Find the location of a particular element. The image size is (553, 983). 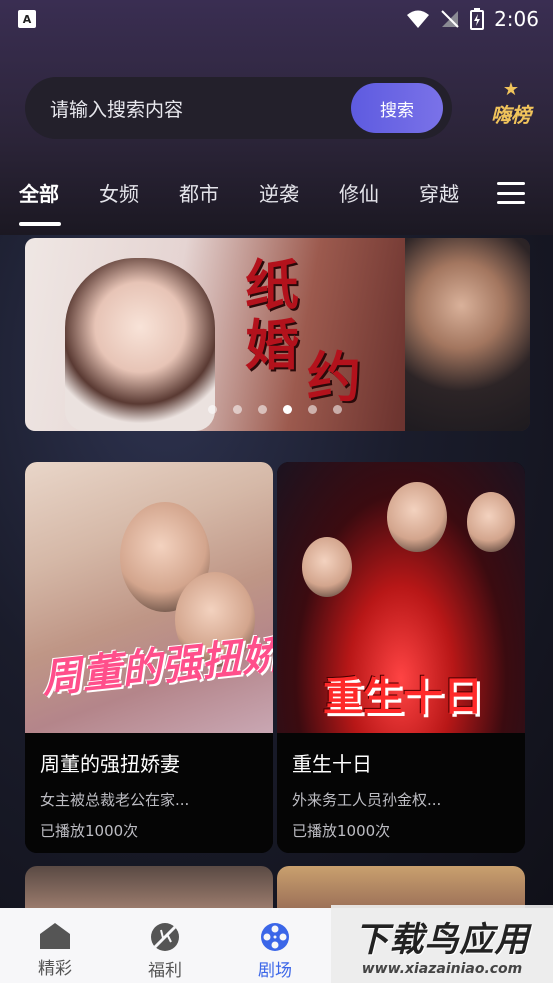

drama-info: 周董的强扭娇妻 女主被总裁老公在家... 已播放1000次 is located at coordinates (149, 793).